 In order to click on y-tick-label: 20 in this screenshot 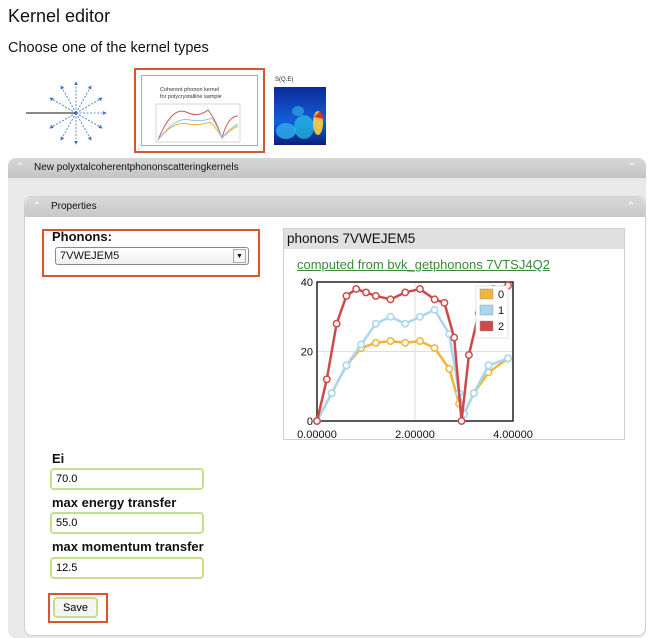, I will do `click(307, 353)`.